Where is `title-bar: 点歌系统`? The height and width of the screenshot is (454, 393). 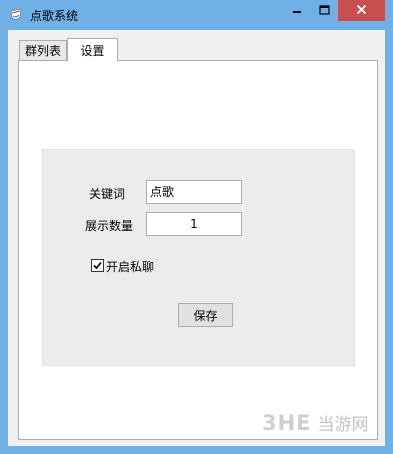 title-bar: 点歌系统 is located at coordinates (196, 15).